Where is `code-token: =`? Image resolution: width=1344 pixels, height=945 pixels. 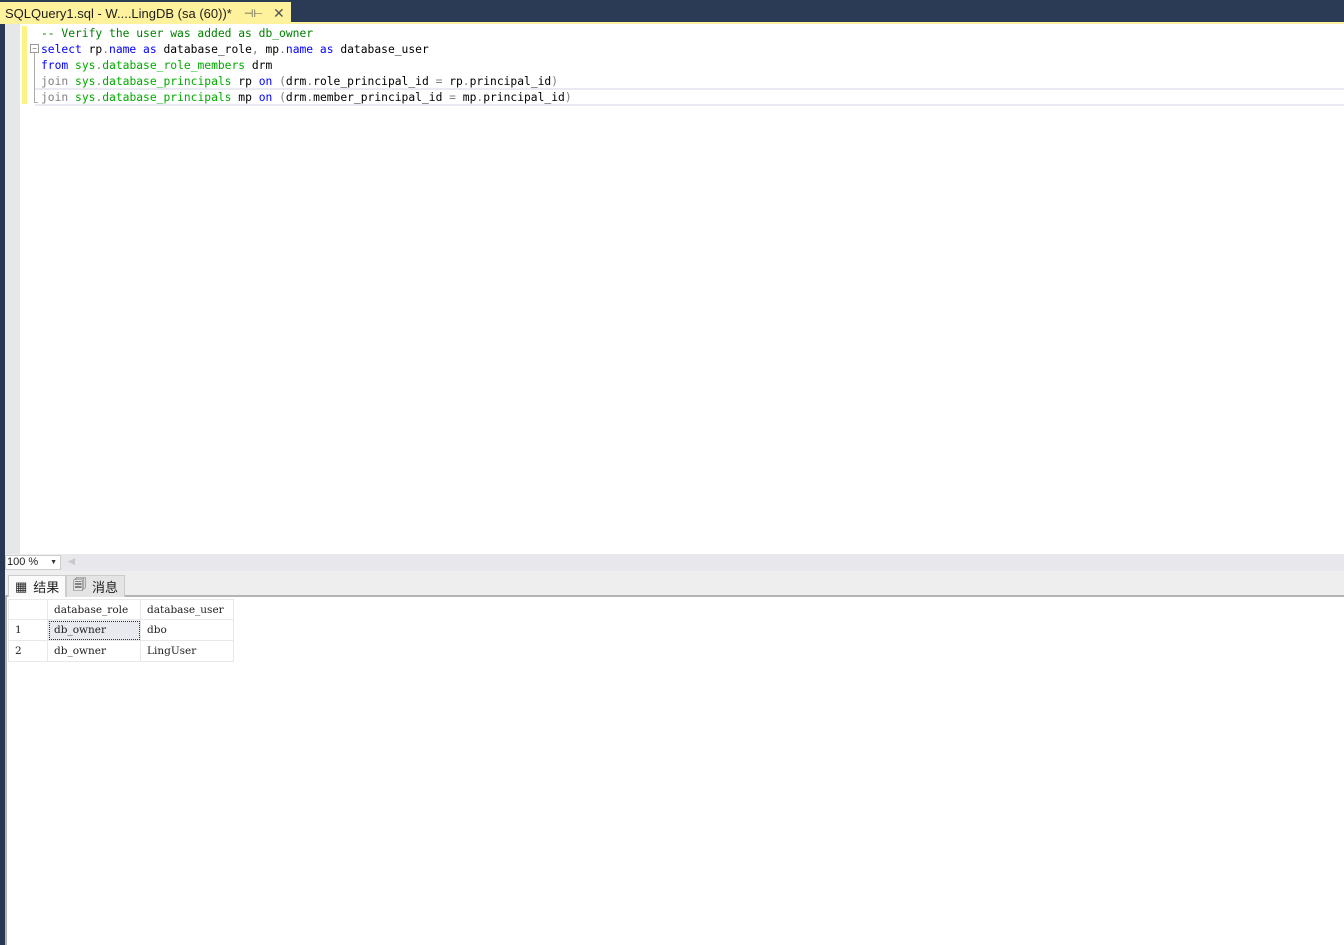 code-token: = is located at coordinates (452, 97).